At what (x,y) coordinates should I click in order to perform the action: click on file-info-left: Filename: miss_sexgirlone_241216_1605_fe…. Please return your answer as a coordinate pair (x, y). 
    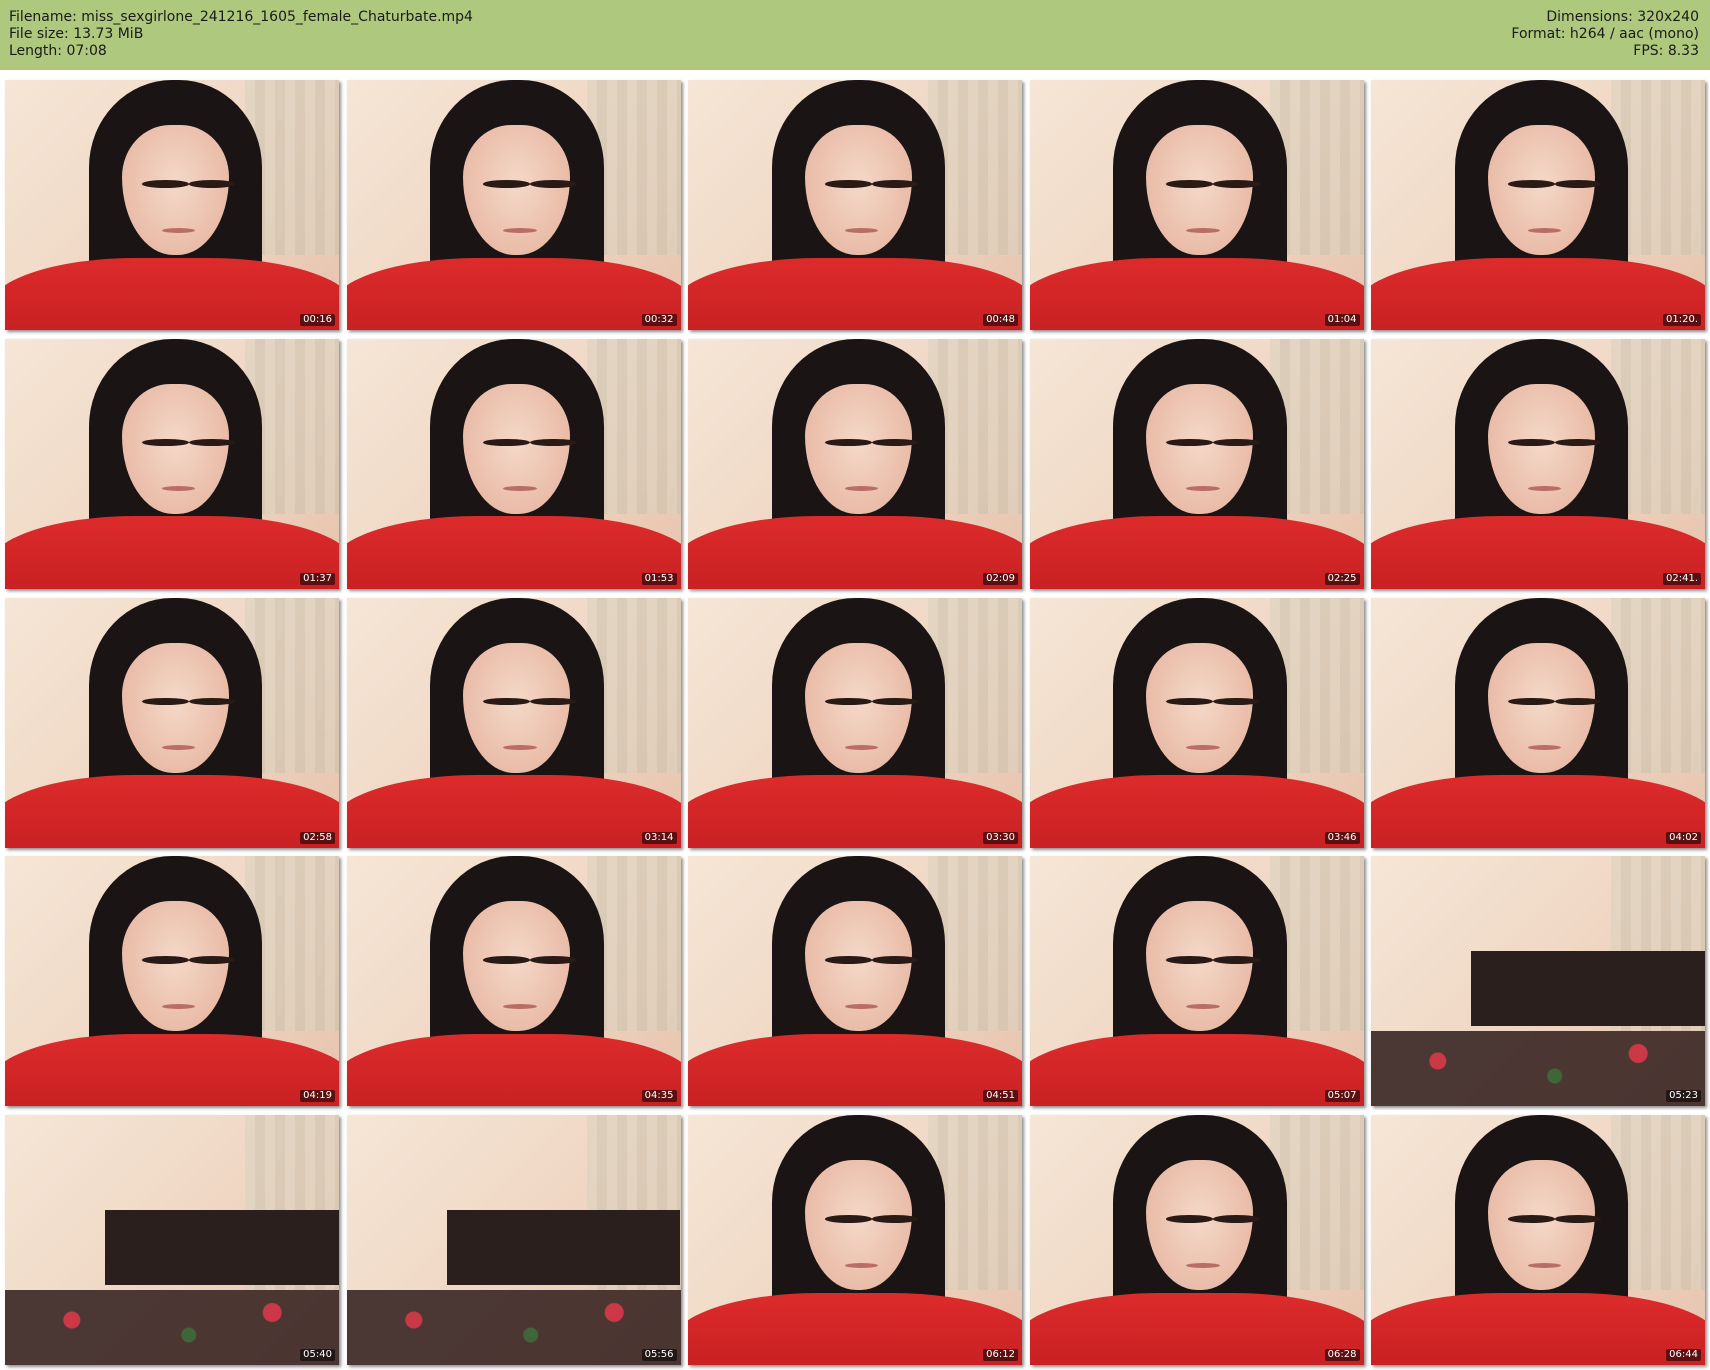
    Looking at the image, I should click on (241, 34).